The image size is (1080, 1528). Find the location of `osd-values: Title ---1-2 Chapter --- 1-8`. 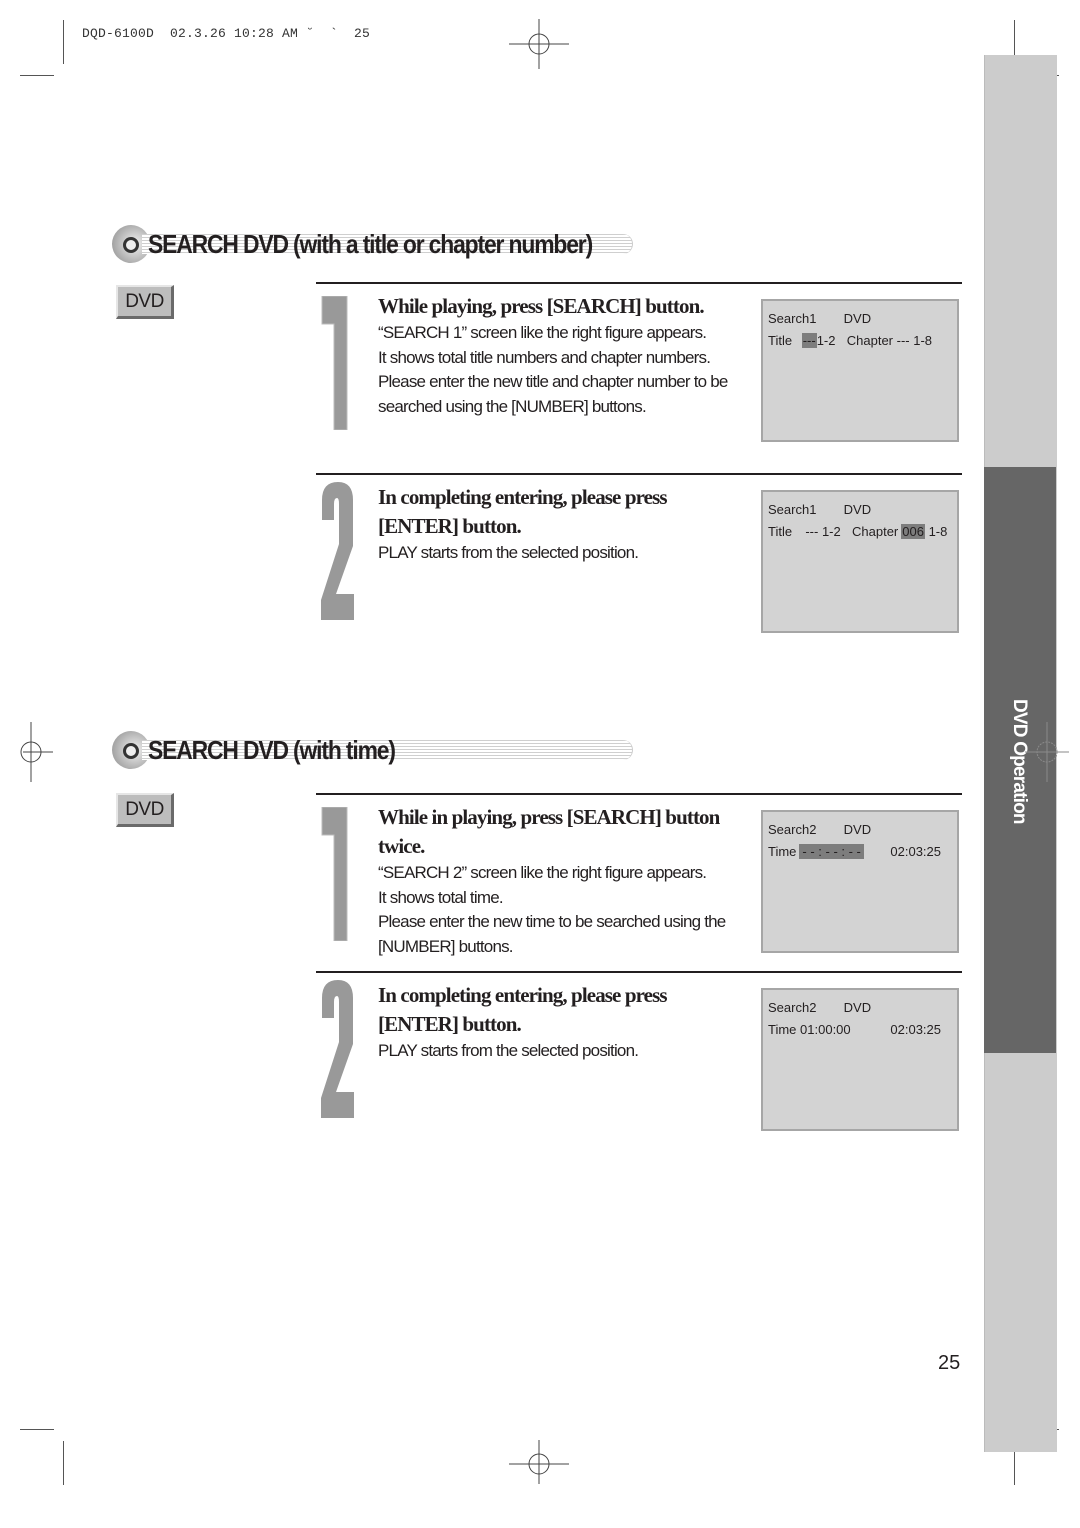

osd-values: Title ---1-2 Chapter --- 1-8 is located at coordinates (850, 340).